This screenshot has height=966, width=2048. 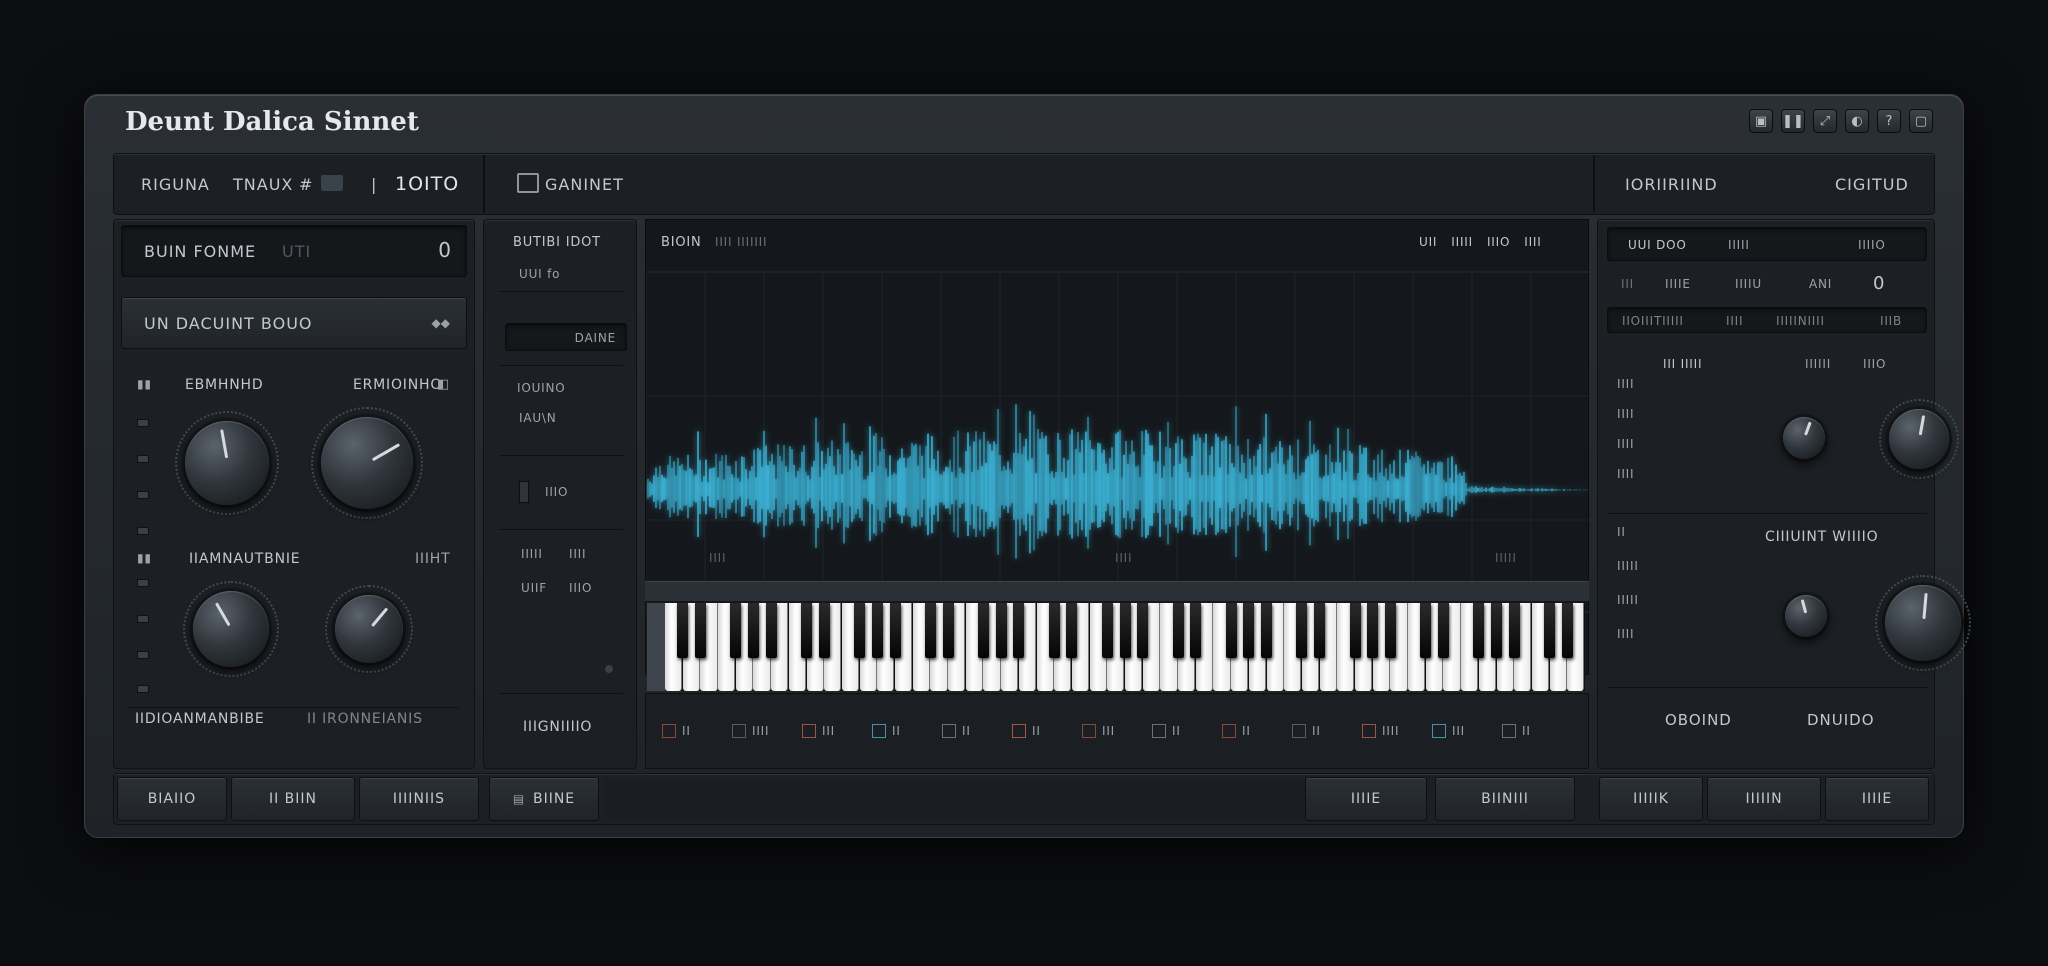 What do you see at coordinates (1806, 616) in the screenshot?
I see `env-knob-small` at bounding box center [1806, 616].